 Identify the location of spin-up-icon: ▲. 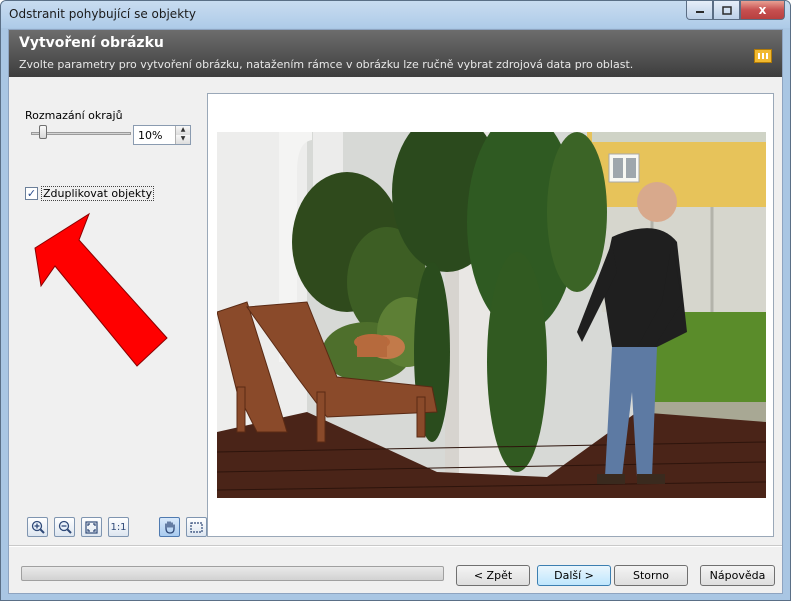
(182, 130).